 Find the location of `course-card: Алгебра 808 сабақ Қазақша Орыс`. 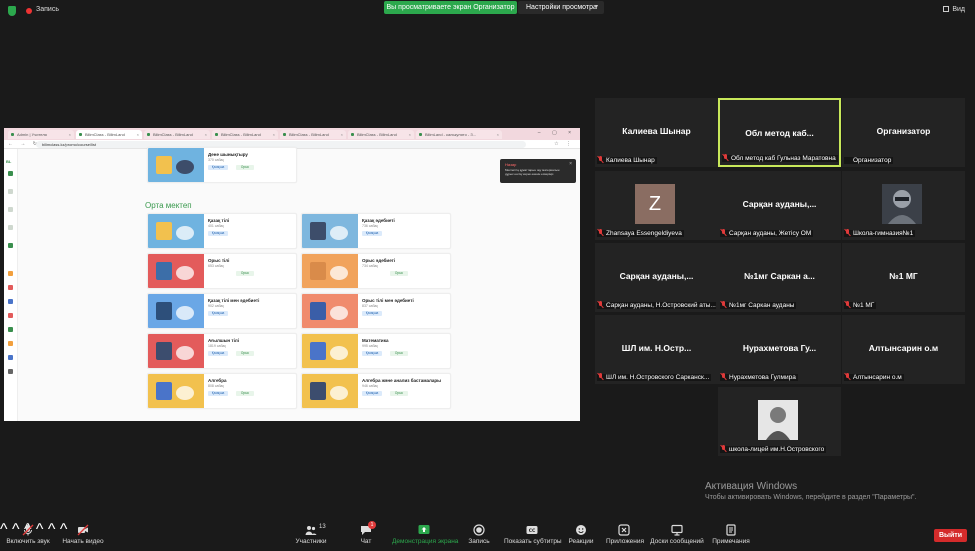

course-card: Алгебра 808 сабақ Қазақша Орыс is located at coordinates (222, 391).